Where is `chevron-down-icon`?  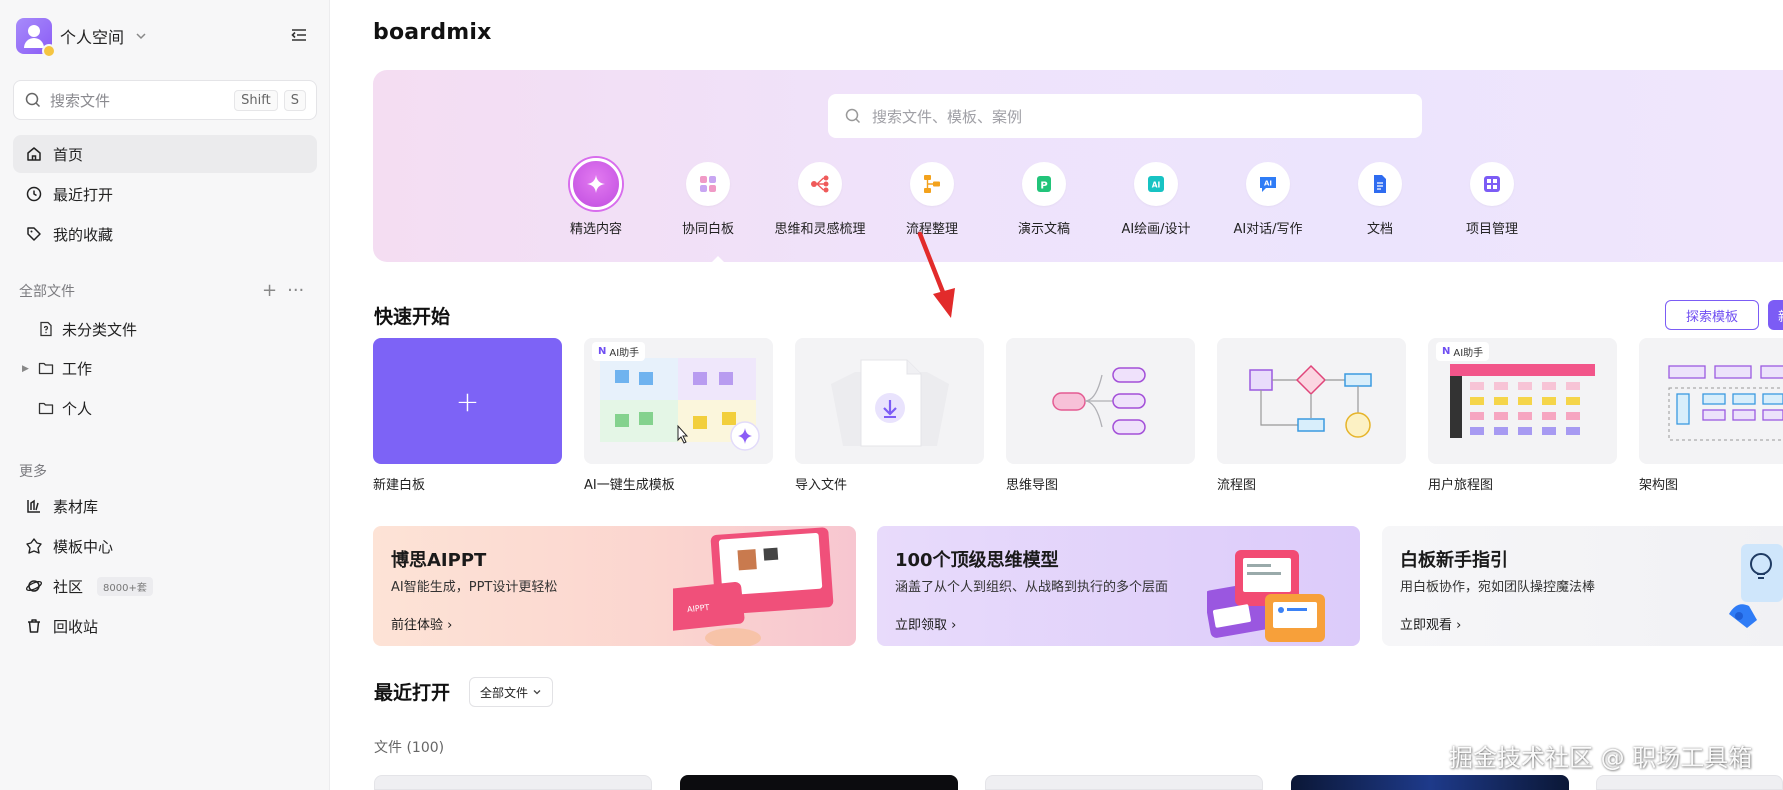
chevron-down-icon is located at coordinates (537, 692).